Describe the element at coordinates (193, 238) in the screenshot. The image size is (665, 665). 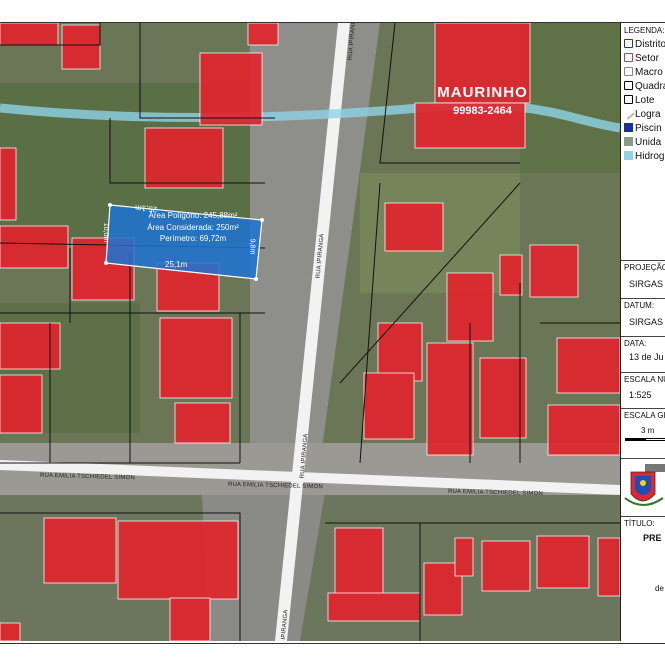
I see `parcel-perimeter: Perímetro: 69,72m` at that location.